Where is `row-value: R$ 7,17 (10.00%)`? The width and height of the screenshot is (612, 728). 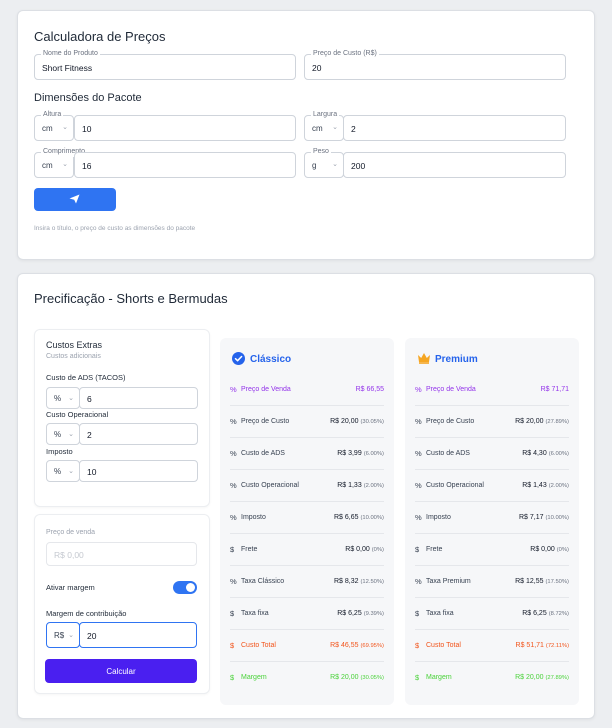
row-value: R$ 7,17 (10.00%) is located at coordinates (544, 517).